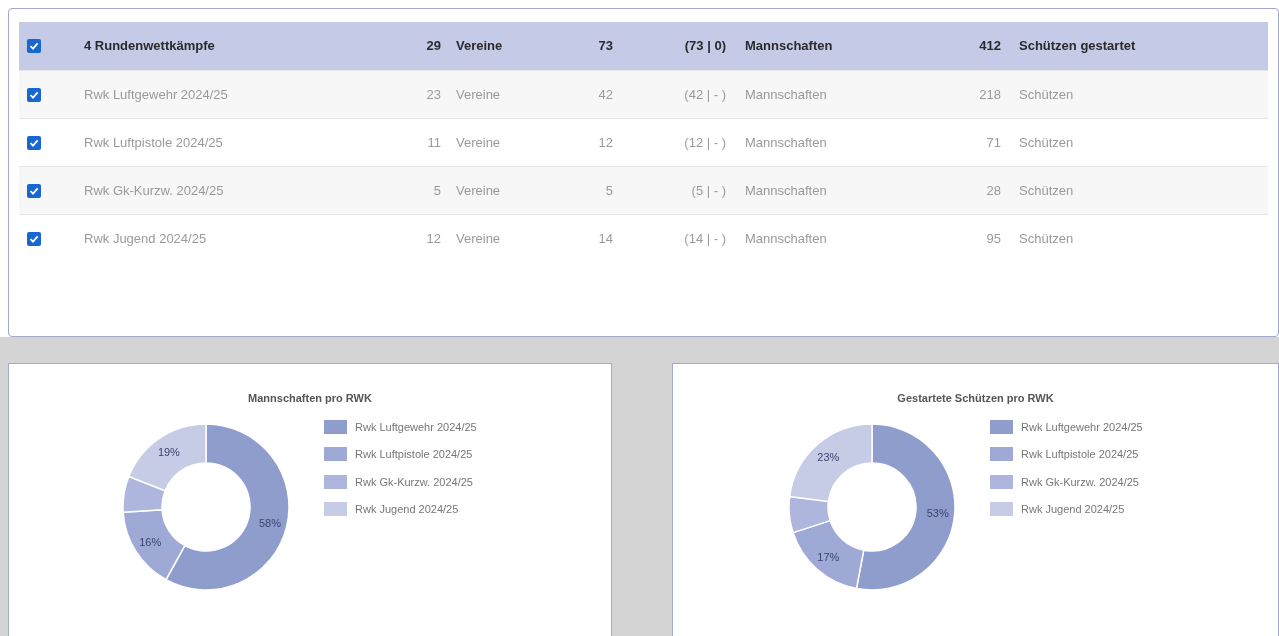  What do you see at coordinates (156, 94) in the screenshot?
I see `name-cell: Rwk Luftgewehr 2024/25` at bounding box center [156, 94].